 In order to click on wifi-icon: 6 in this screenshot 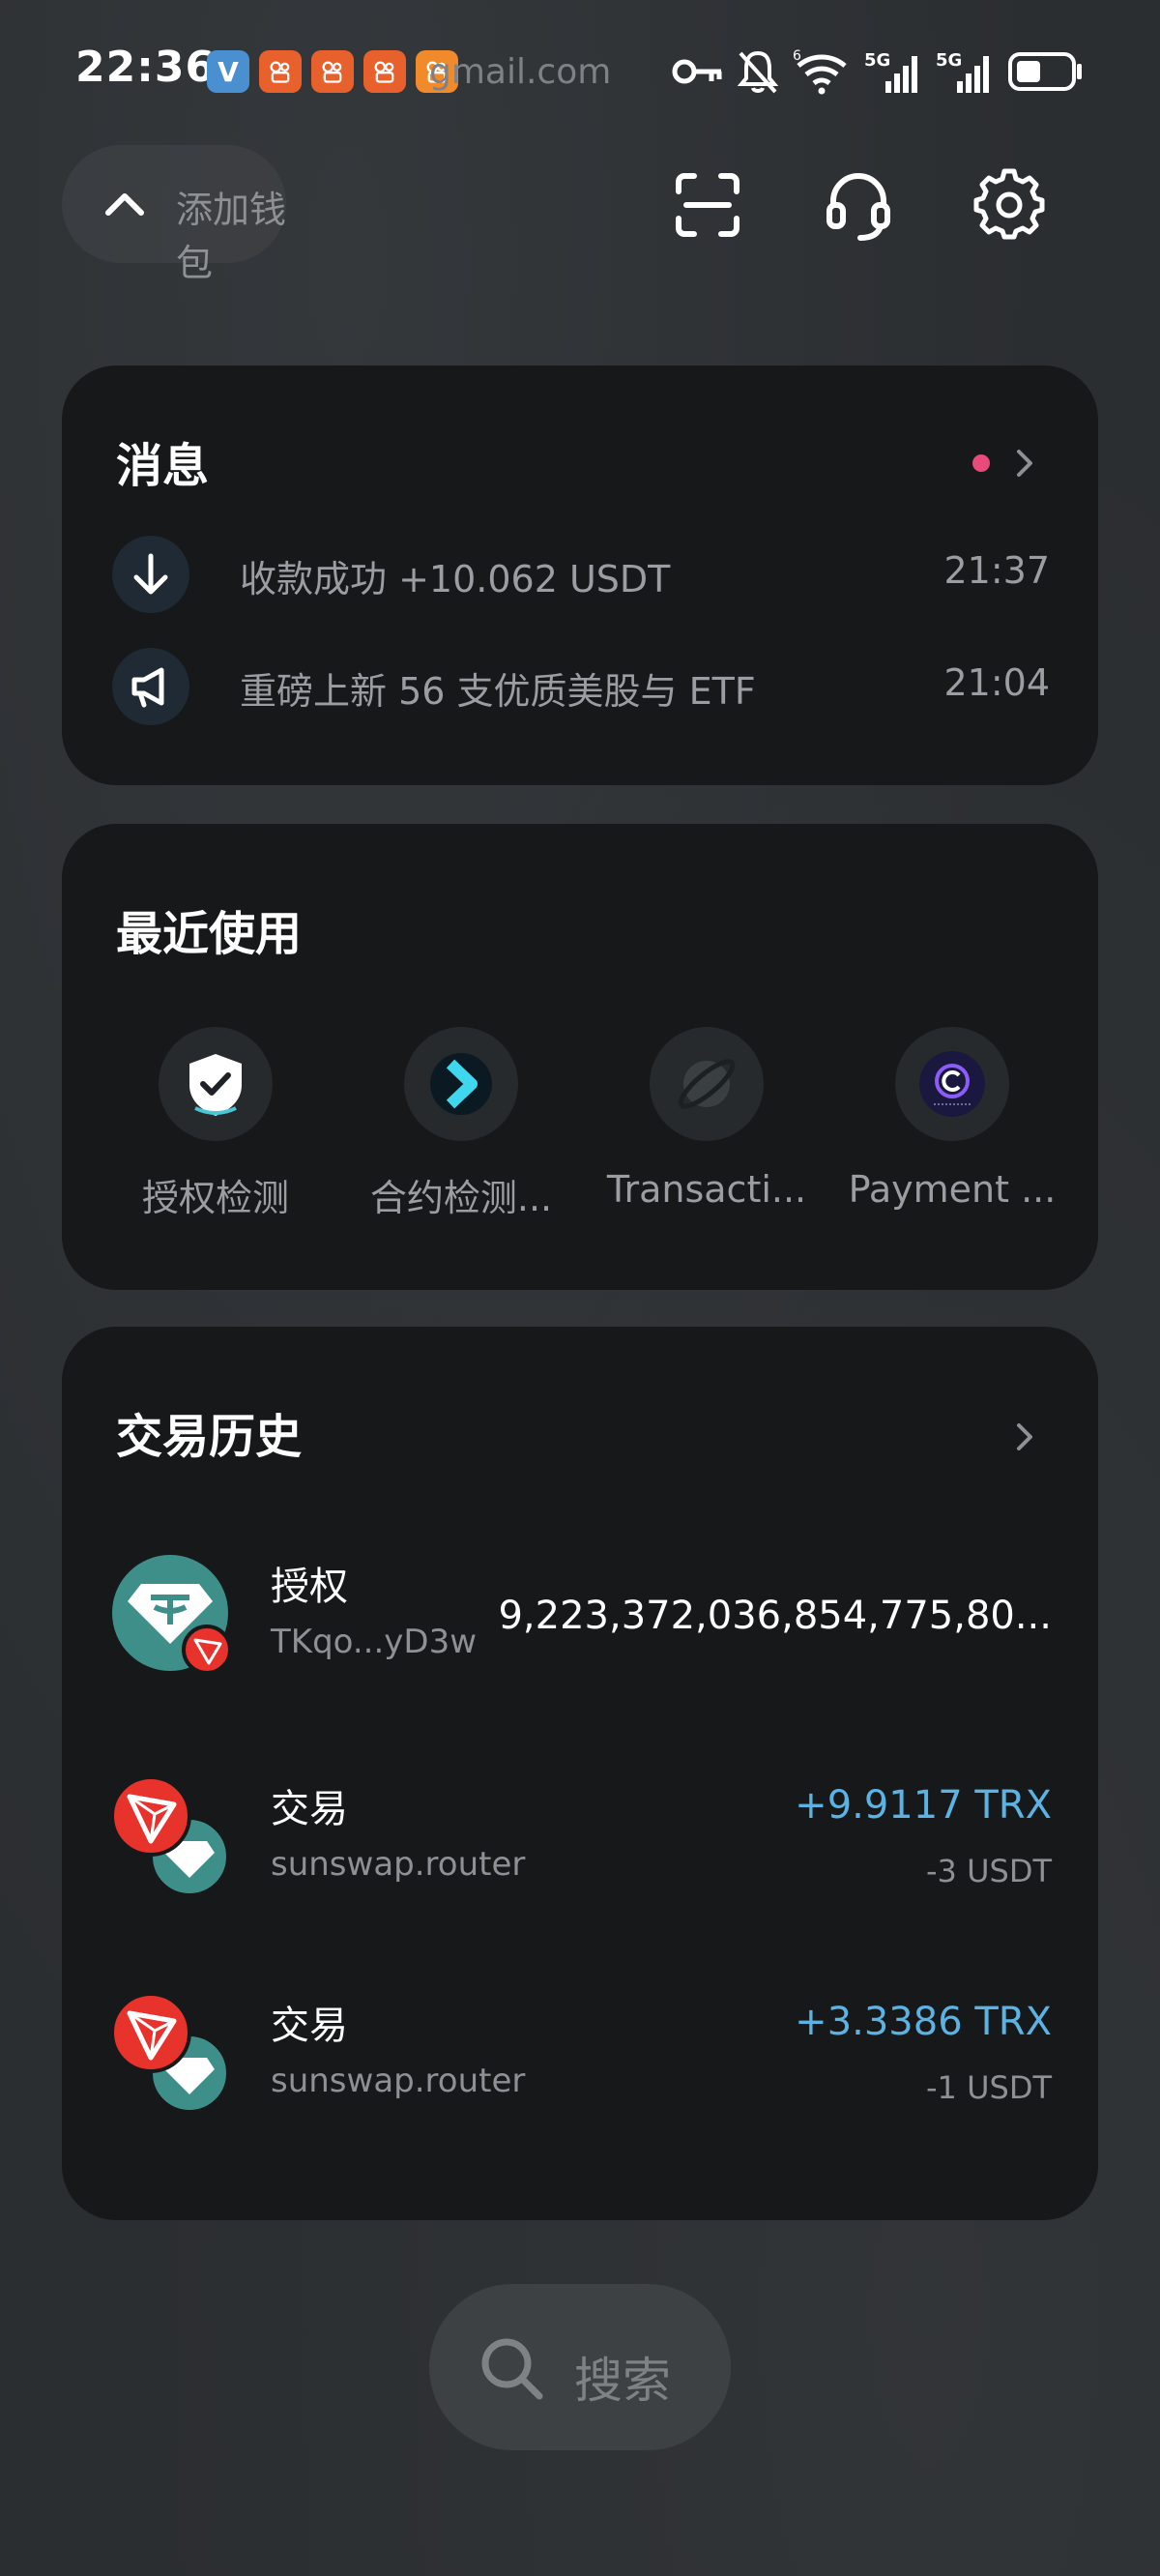, I will do `click(820, 71)`.